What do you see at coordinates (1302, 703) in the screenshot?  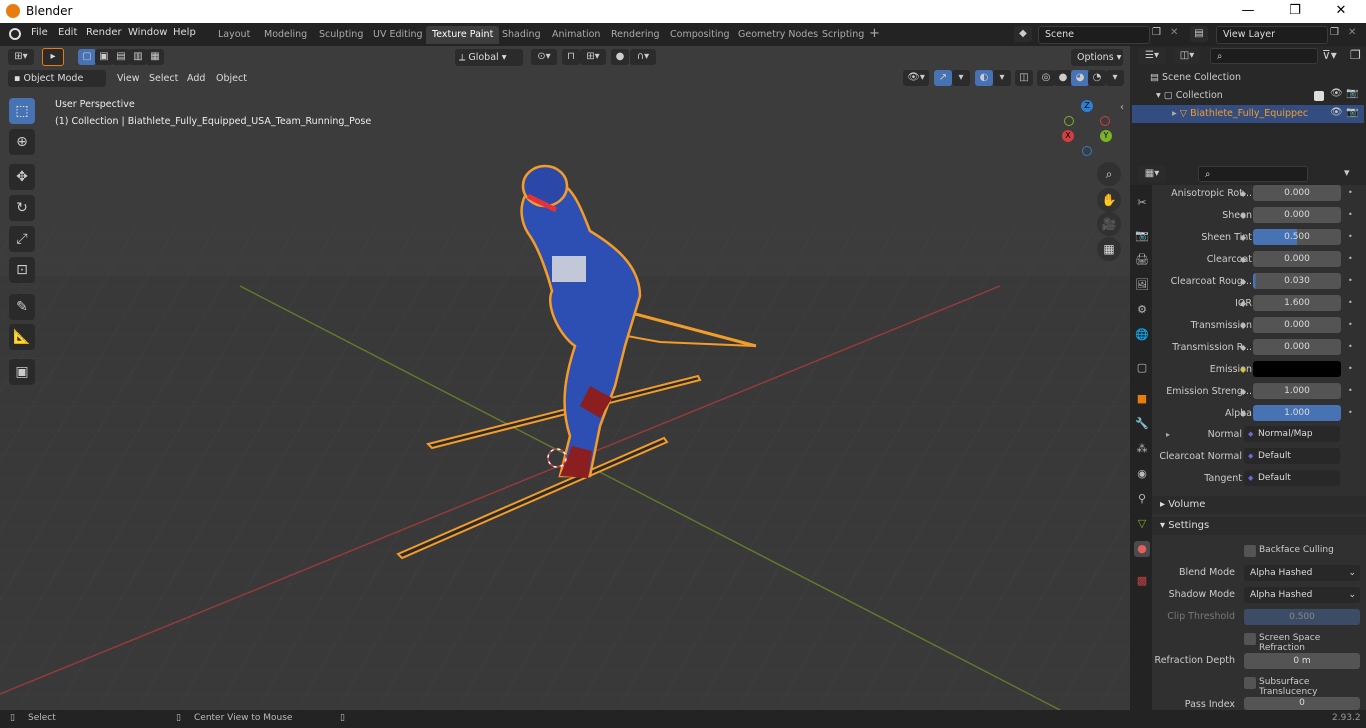 I see `pass-index-field: 0` at bounding box center [1302, 703].